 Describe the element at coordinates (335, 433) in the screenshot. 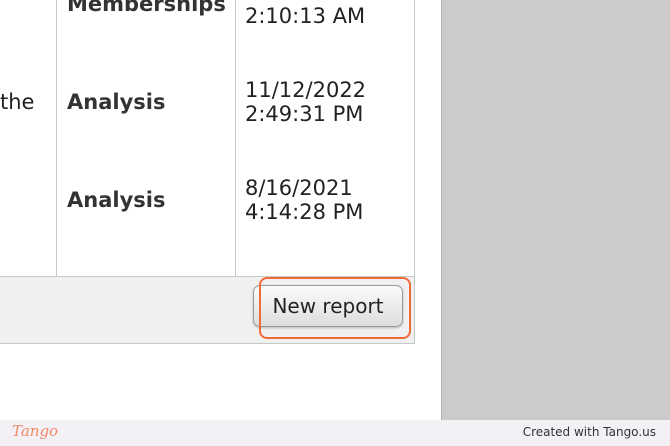

I see `tango-footer: Tango Created with Tango.us` at that location.